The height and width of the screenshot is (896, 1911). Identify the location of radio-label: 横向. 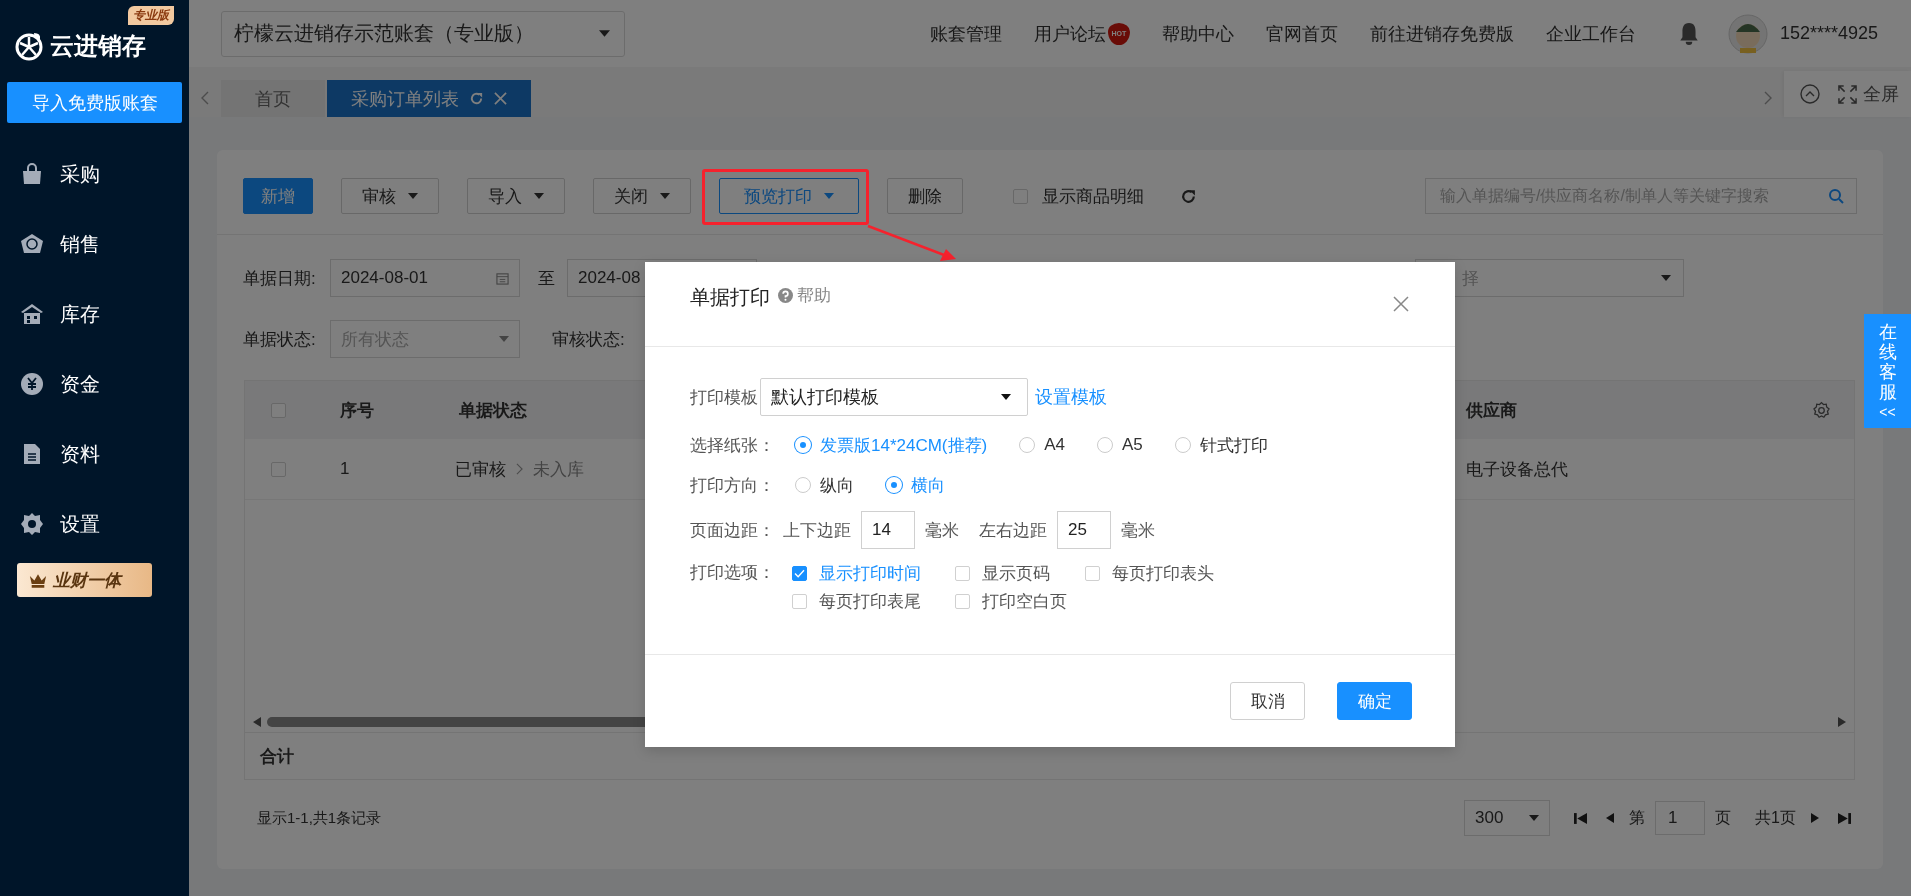
(928, 485).